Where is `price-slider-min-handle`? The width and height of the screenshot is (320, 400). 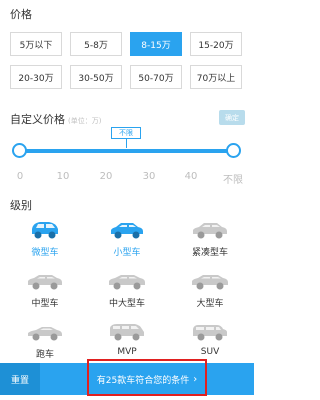
price-slider-min-handle is located at coordinates (19, 150).